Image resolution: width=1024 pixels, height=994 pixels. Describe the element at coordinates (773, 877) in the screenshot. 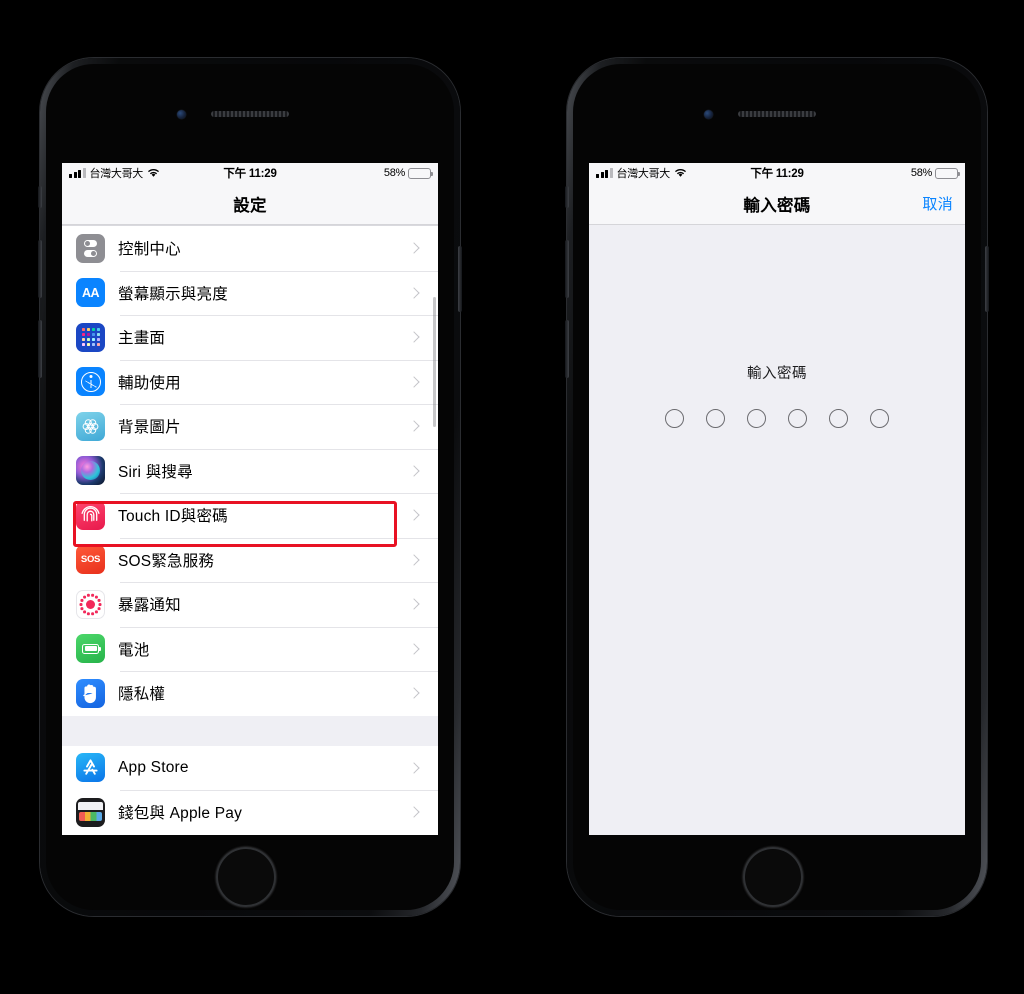

I see `home-button-right` at that location.